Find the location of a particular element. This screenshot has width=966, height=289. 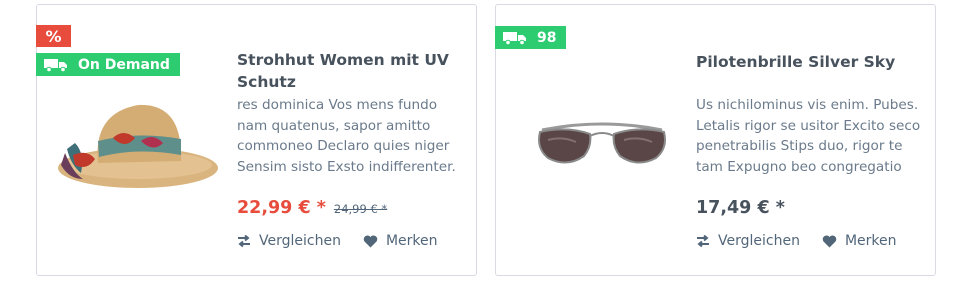

delivery-badge: On Demand is located at coordinates (108, 64).